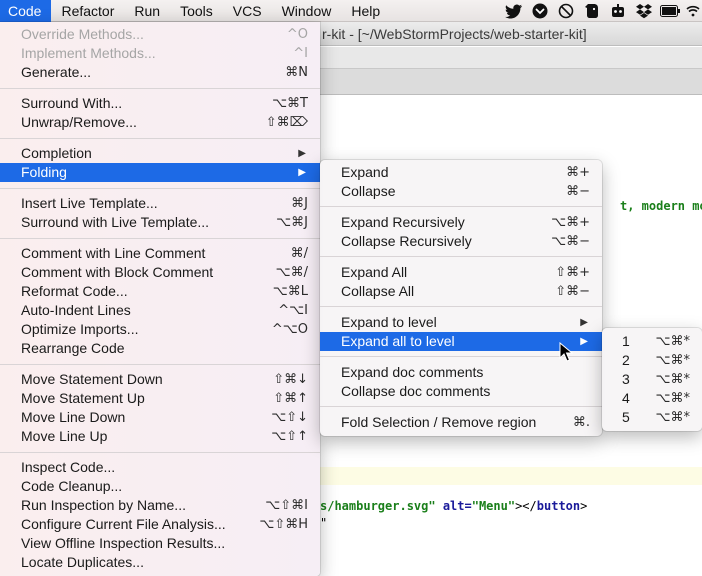 Image resolution: width=702 pixels, height=576 pixels. Describe the element at coordinates (652, 360) in the screenshot. I see `menu-item-level-2: 2 ⌥⌘*` at that location.